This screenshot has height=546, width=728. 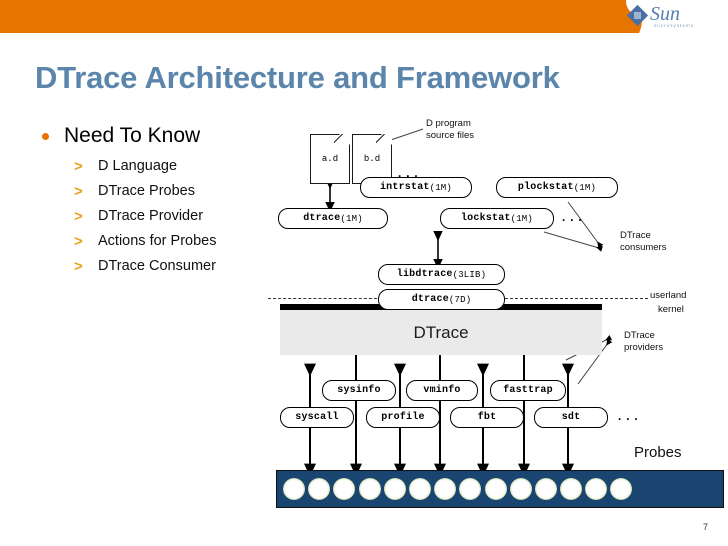 I want to click on consumer-plockstat-cmd: plockstat, so click(x=545, y=187).